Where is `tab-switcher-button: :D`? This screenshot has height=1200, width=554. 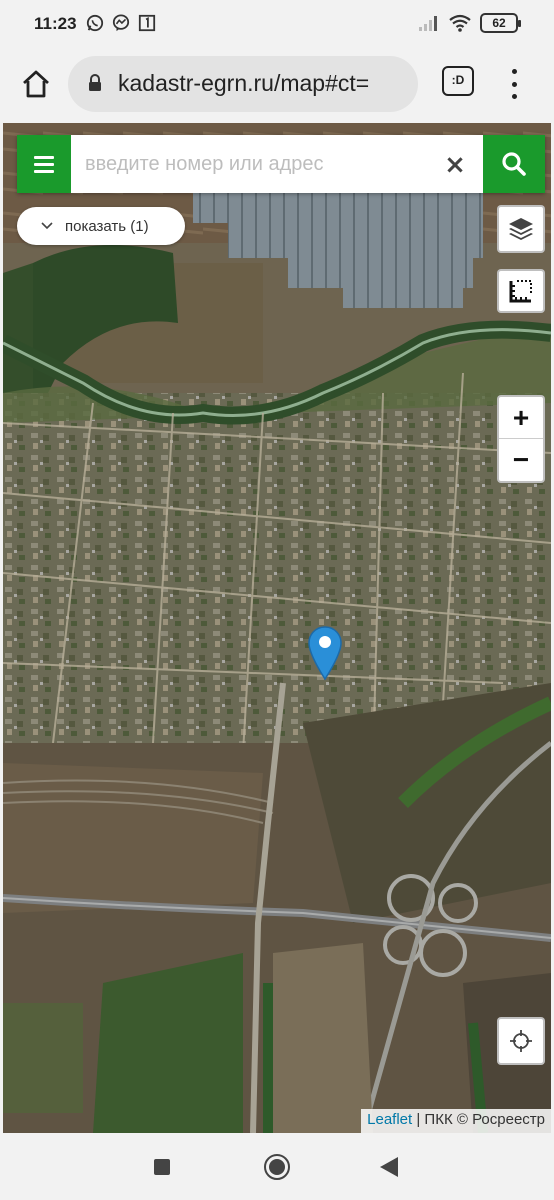 tab-switcher-button: :D is located at coordinates (458, 81).